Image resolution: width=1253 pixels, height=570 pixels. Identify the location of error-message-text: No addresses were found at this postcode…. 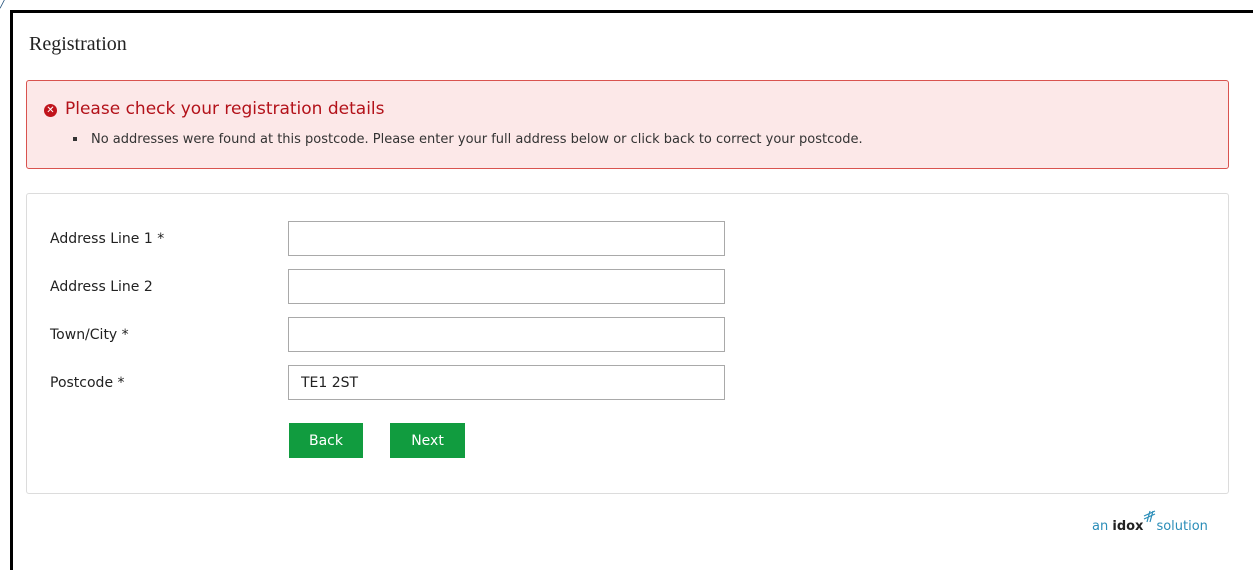
(477, 139).